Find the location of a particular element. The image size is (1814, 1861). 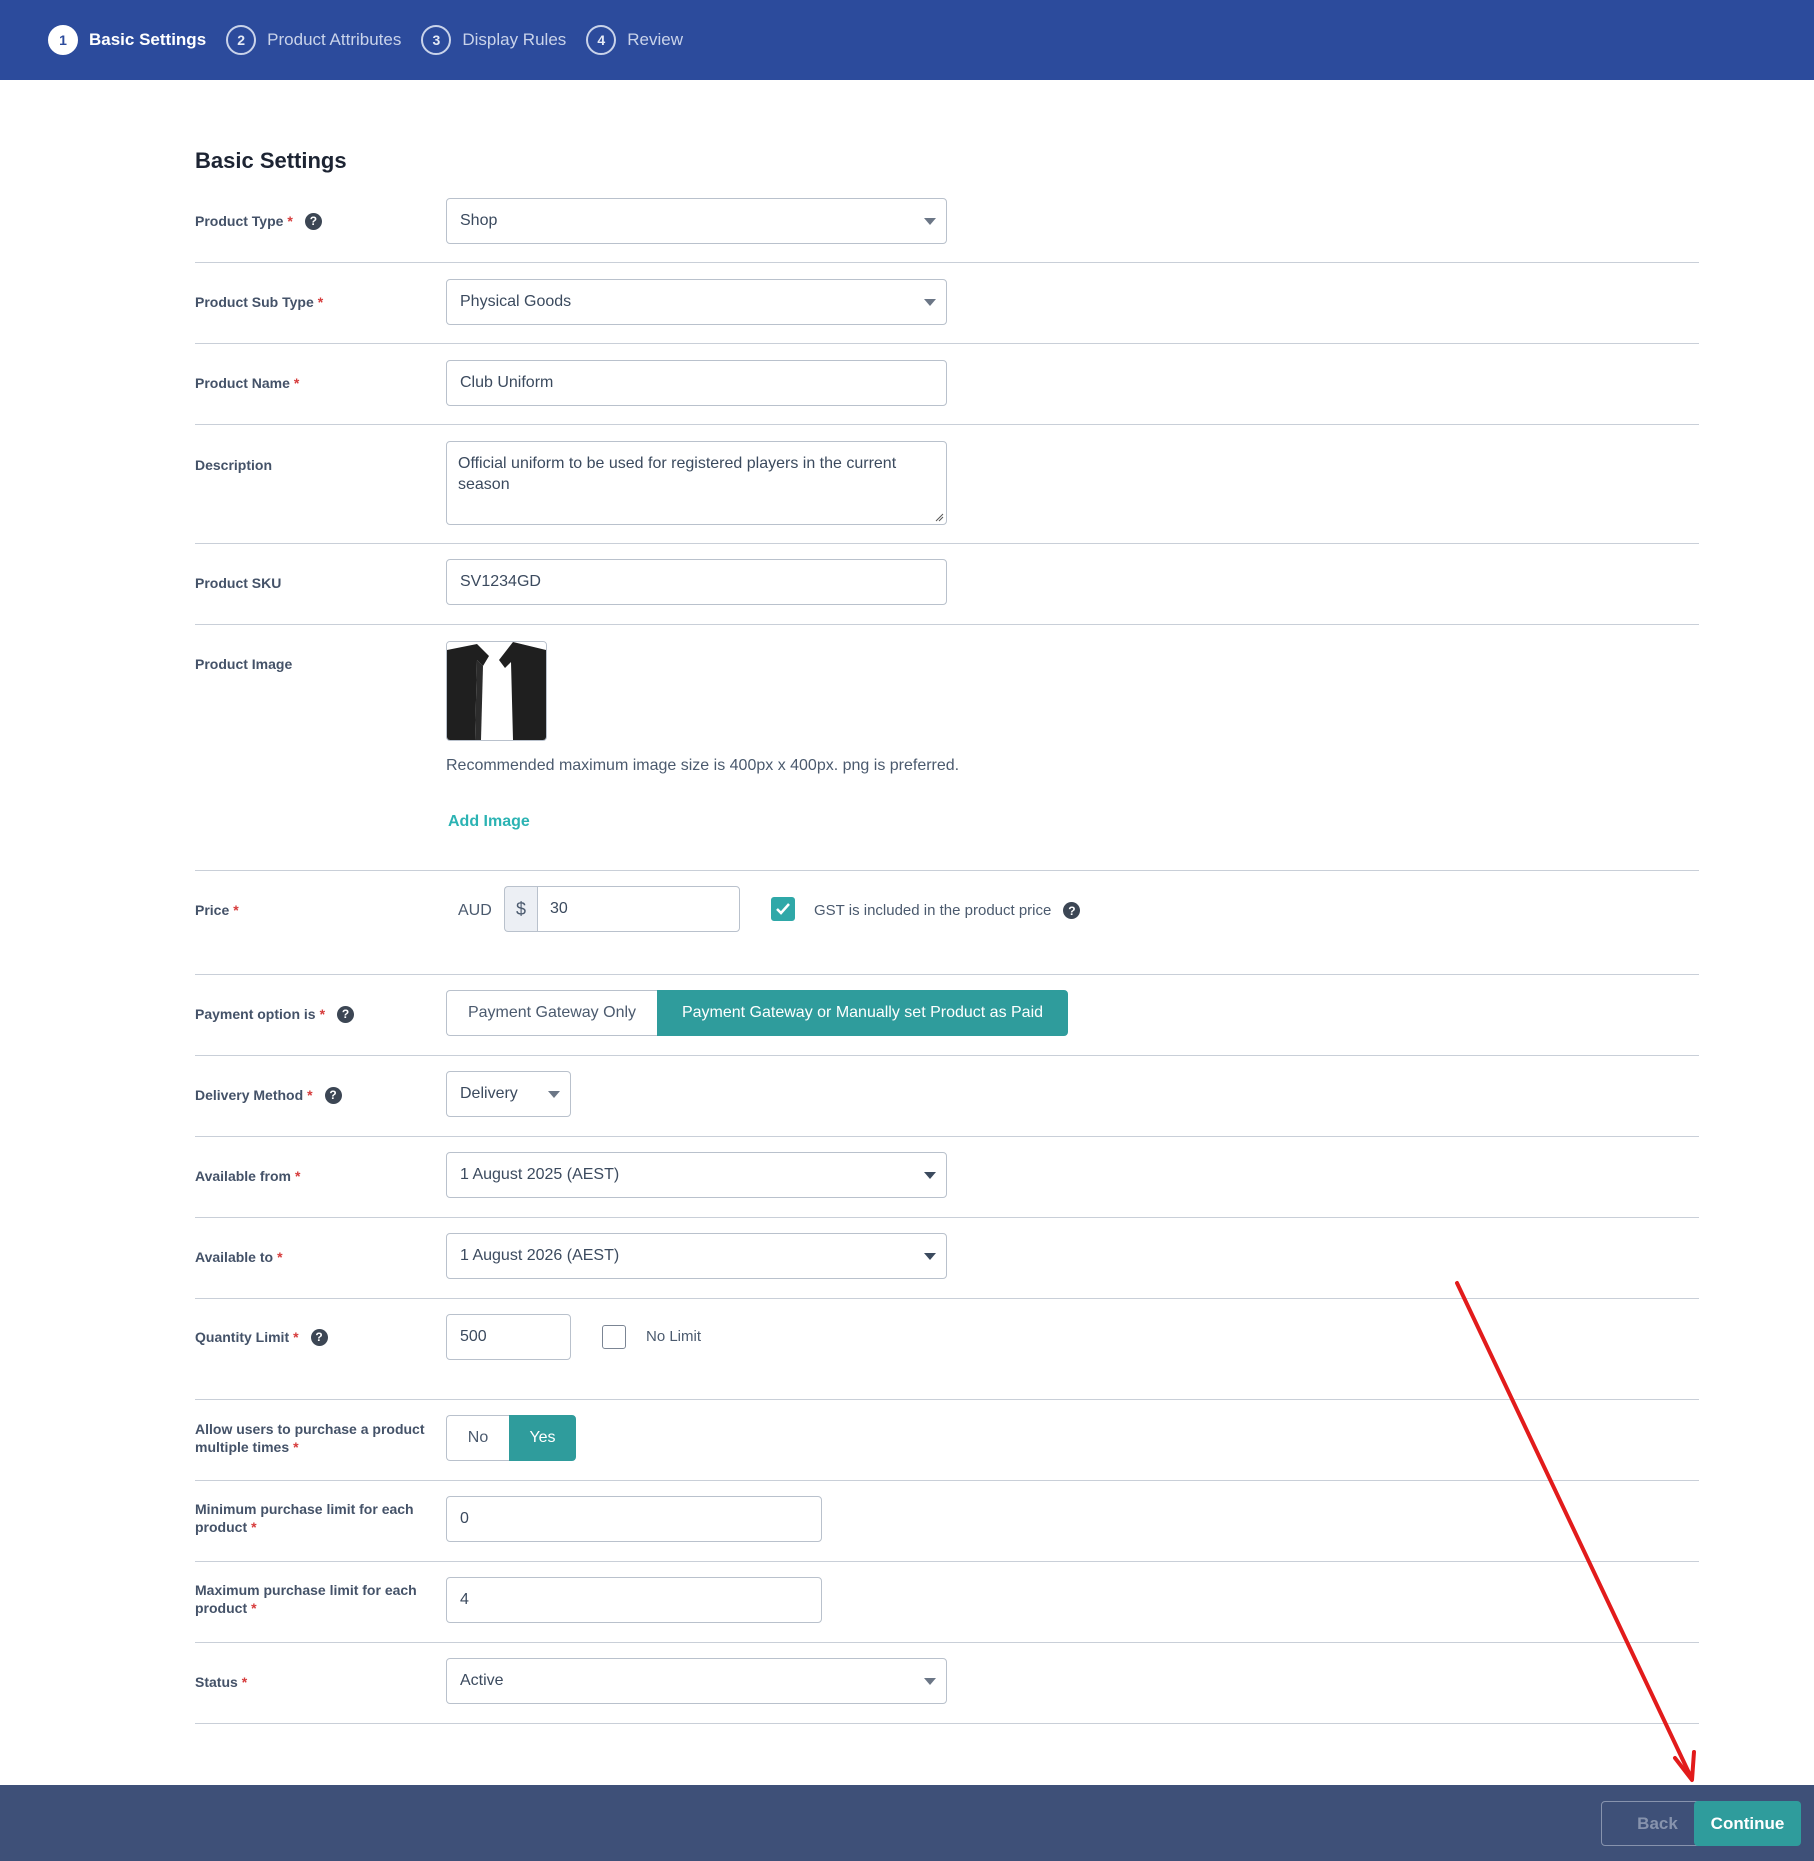

available-to-select: 1 August 2026 (AEST) is located at coordinates (696, 1256).